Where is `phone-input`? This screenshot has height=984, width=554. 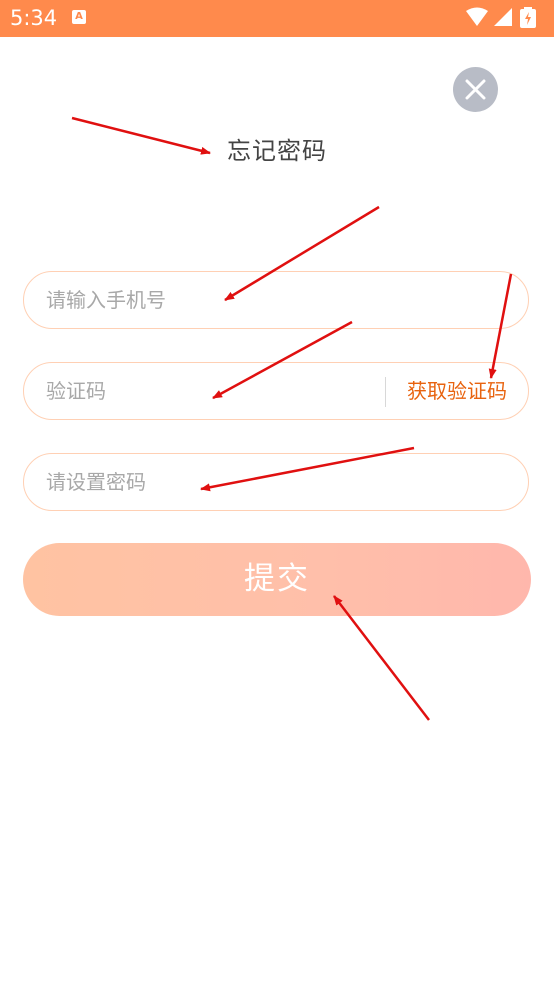 phone-input is located at coordinates (276, 300).